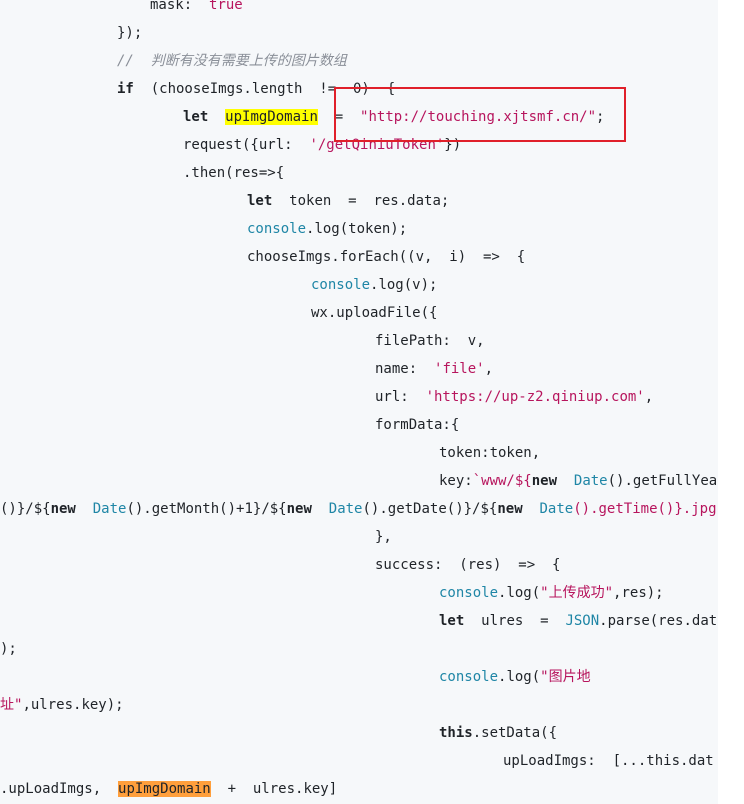  What do you see at coordinates (480, 114) in the screenshot?
I see `annotation-box` at bounding box center [480, 114].